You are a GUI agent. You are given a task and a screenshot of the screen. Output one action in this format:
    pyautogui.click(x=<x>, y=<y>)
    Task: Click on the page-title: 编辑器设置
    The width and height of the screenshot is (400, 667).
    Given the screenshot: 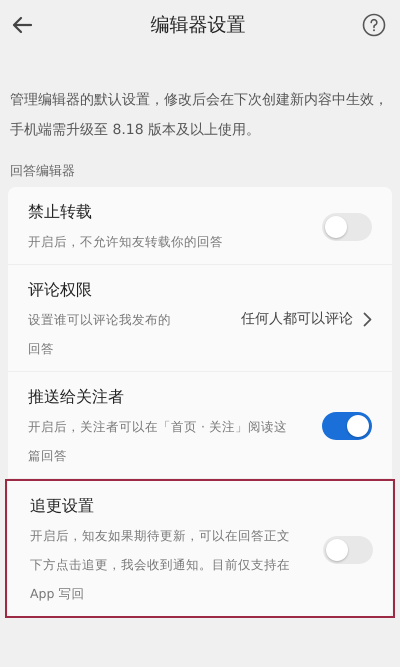 What is the action you would take?
    pyautogui.click(x=198, y=25)
    